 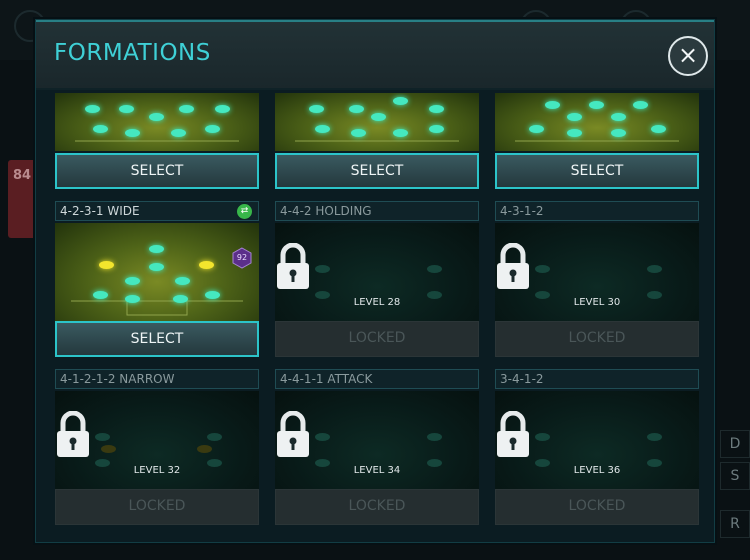 I want to click on unlock-level: LEVEL 28, so click(x=377, y=302).